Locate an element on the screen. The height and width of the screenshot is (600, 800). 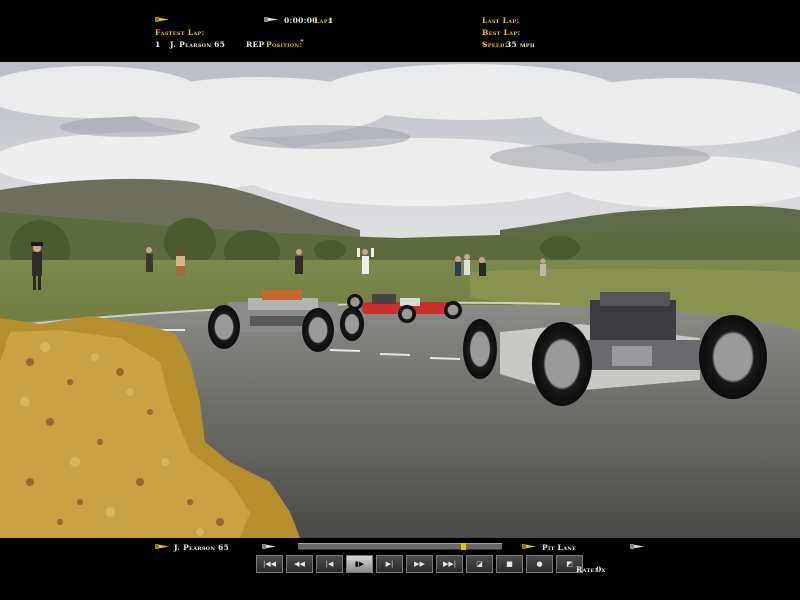
stop-button: ■ is located at coordinates (509, 564).